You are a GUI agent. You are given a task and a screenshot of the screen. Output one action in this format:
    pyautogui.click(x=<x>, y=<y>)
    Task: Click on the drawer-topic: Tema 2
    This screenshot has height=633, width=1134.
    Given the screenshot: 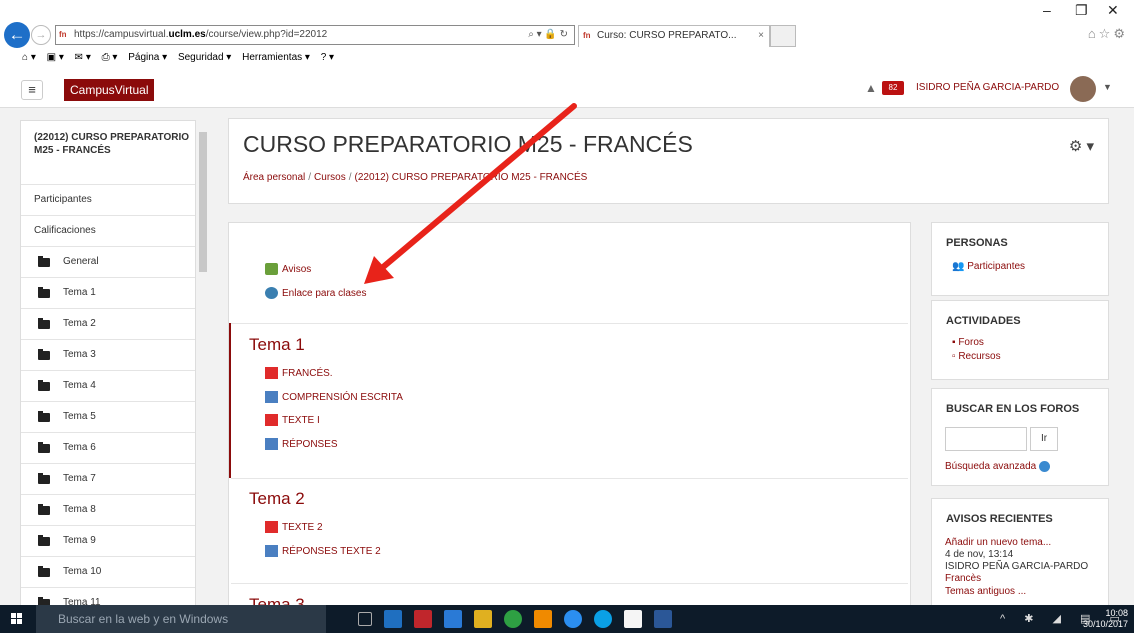 What is the action you would take?
    pyautogui.click(x=108, y=324)
    